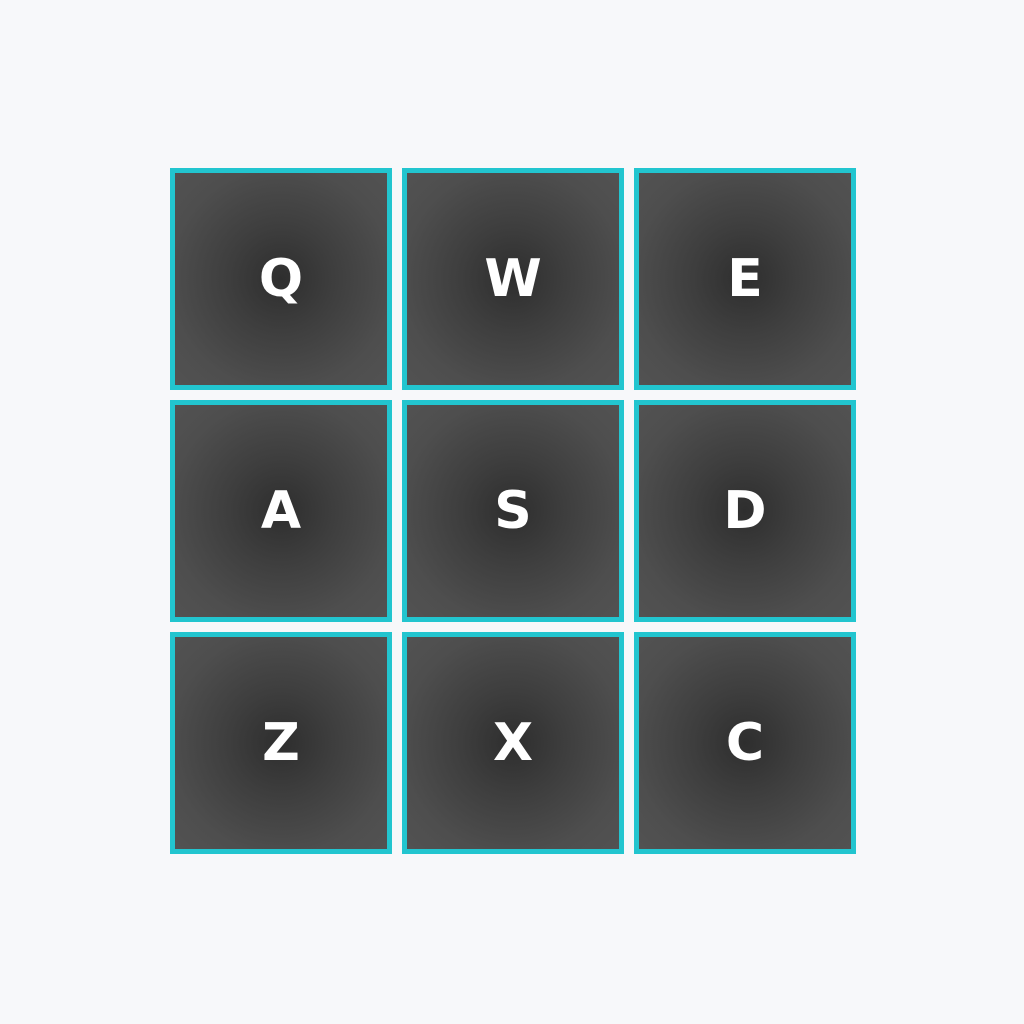  I want to click on key-d: D, so click(745, 511).